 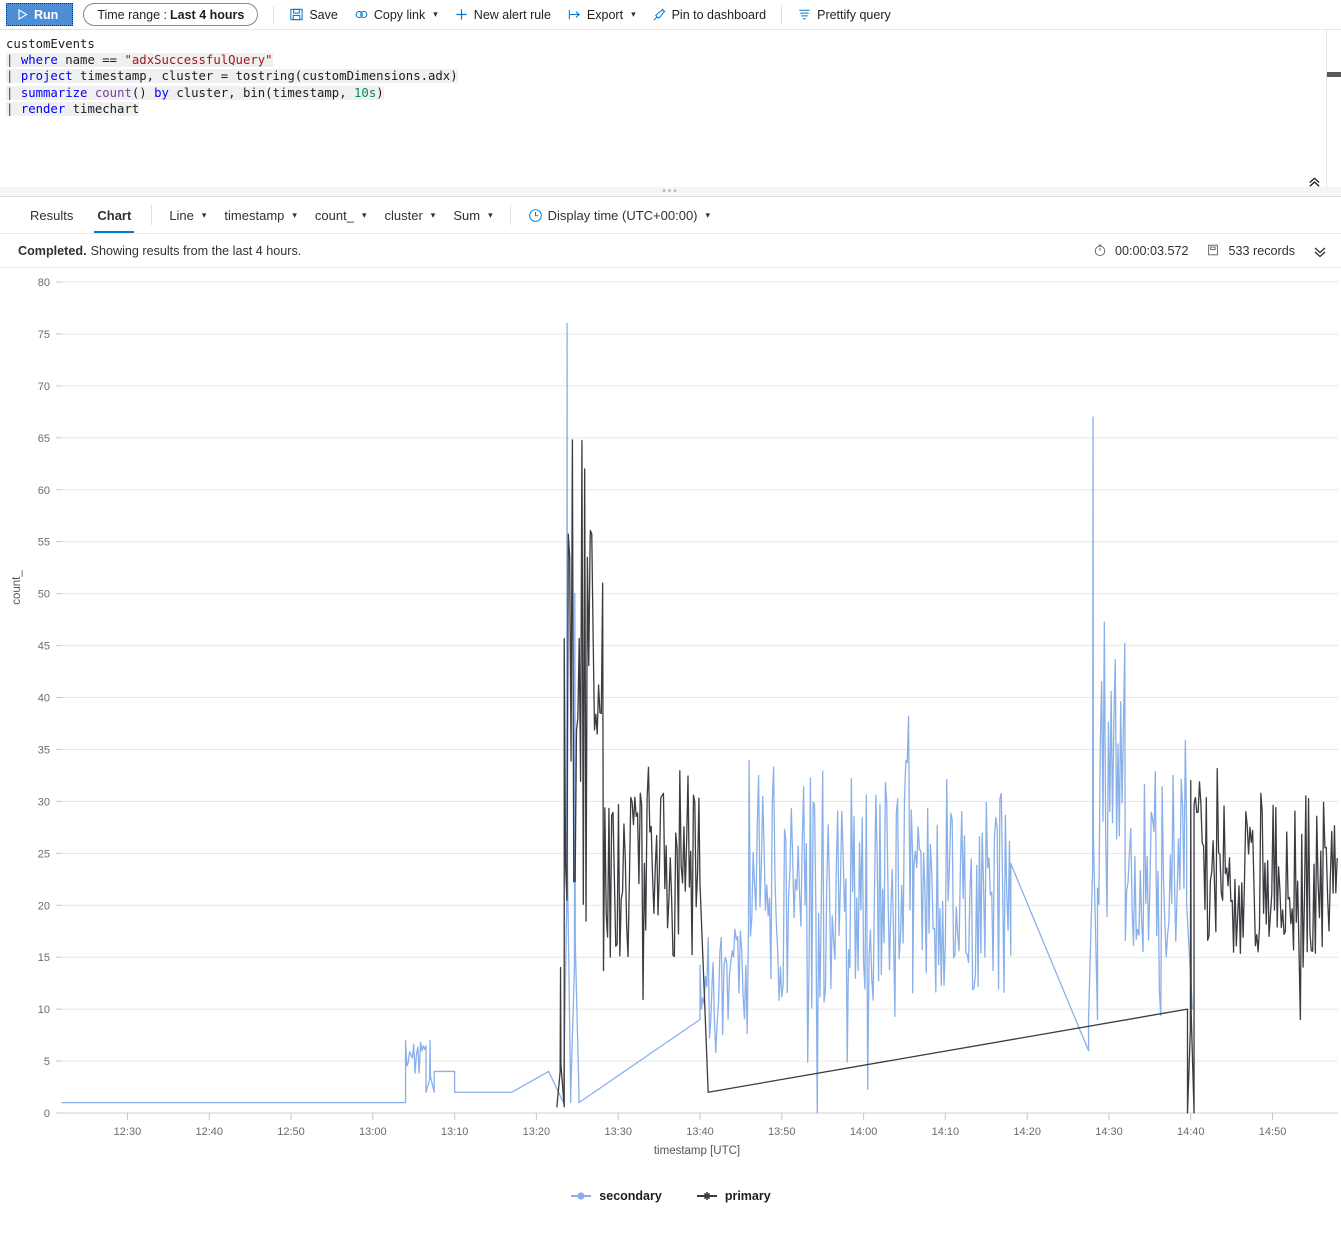 I want to click on record-count-value: 533 records, so click(x=1261, y=250).